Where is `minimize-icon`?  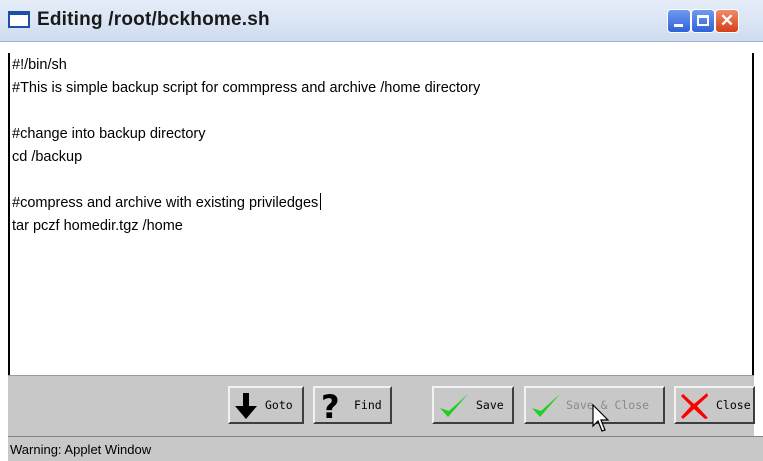
minimize-icon is located at coordinates (678, 25).